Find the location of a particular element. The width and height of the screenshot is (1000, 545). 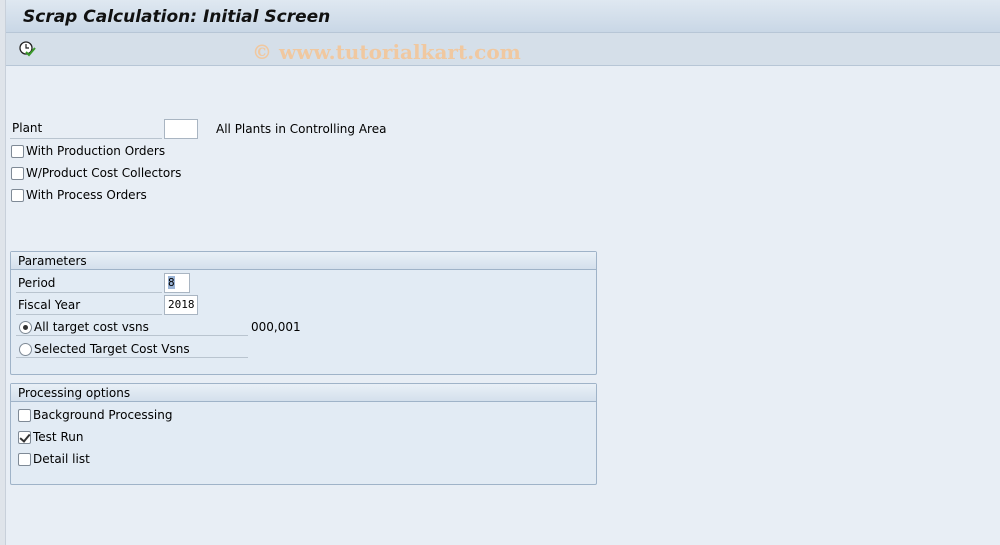

left-edge is located at coordinates (3, 272).